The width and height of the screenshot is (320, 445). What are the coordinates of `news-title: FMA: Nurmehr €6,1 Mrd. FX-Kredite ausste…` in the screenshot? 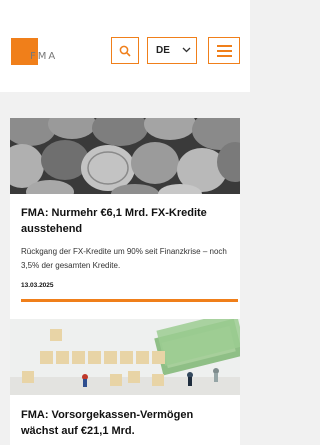 It's located at (126, 221).